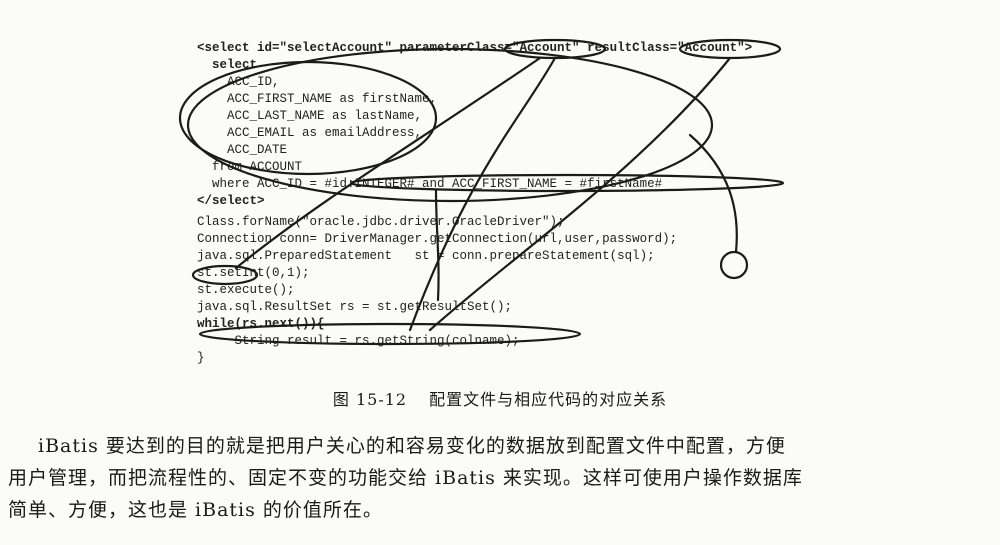 The width and height of the screenshot is (1000, 545). I want to click on caption-number: 图 15-12, so click(370, 399).